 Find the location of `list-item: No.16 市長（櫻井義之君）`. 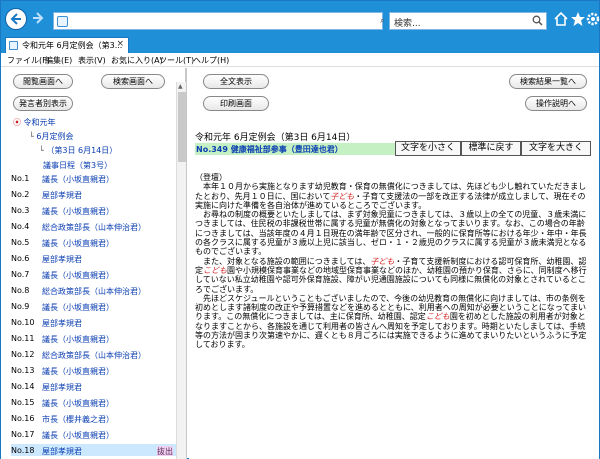

list-item: No.16 市長（櫻井義之君） is located at coordinates (95, 420).